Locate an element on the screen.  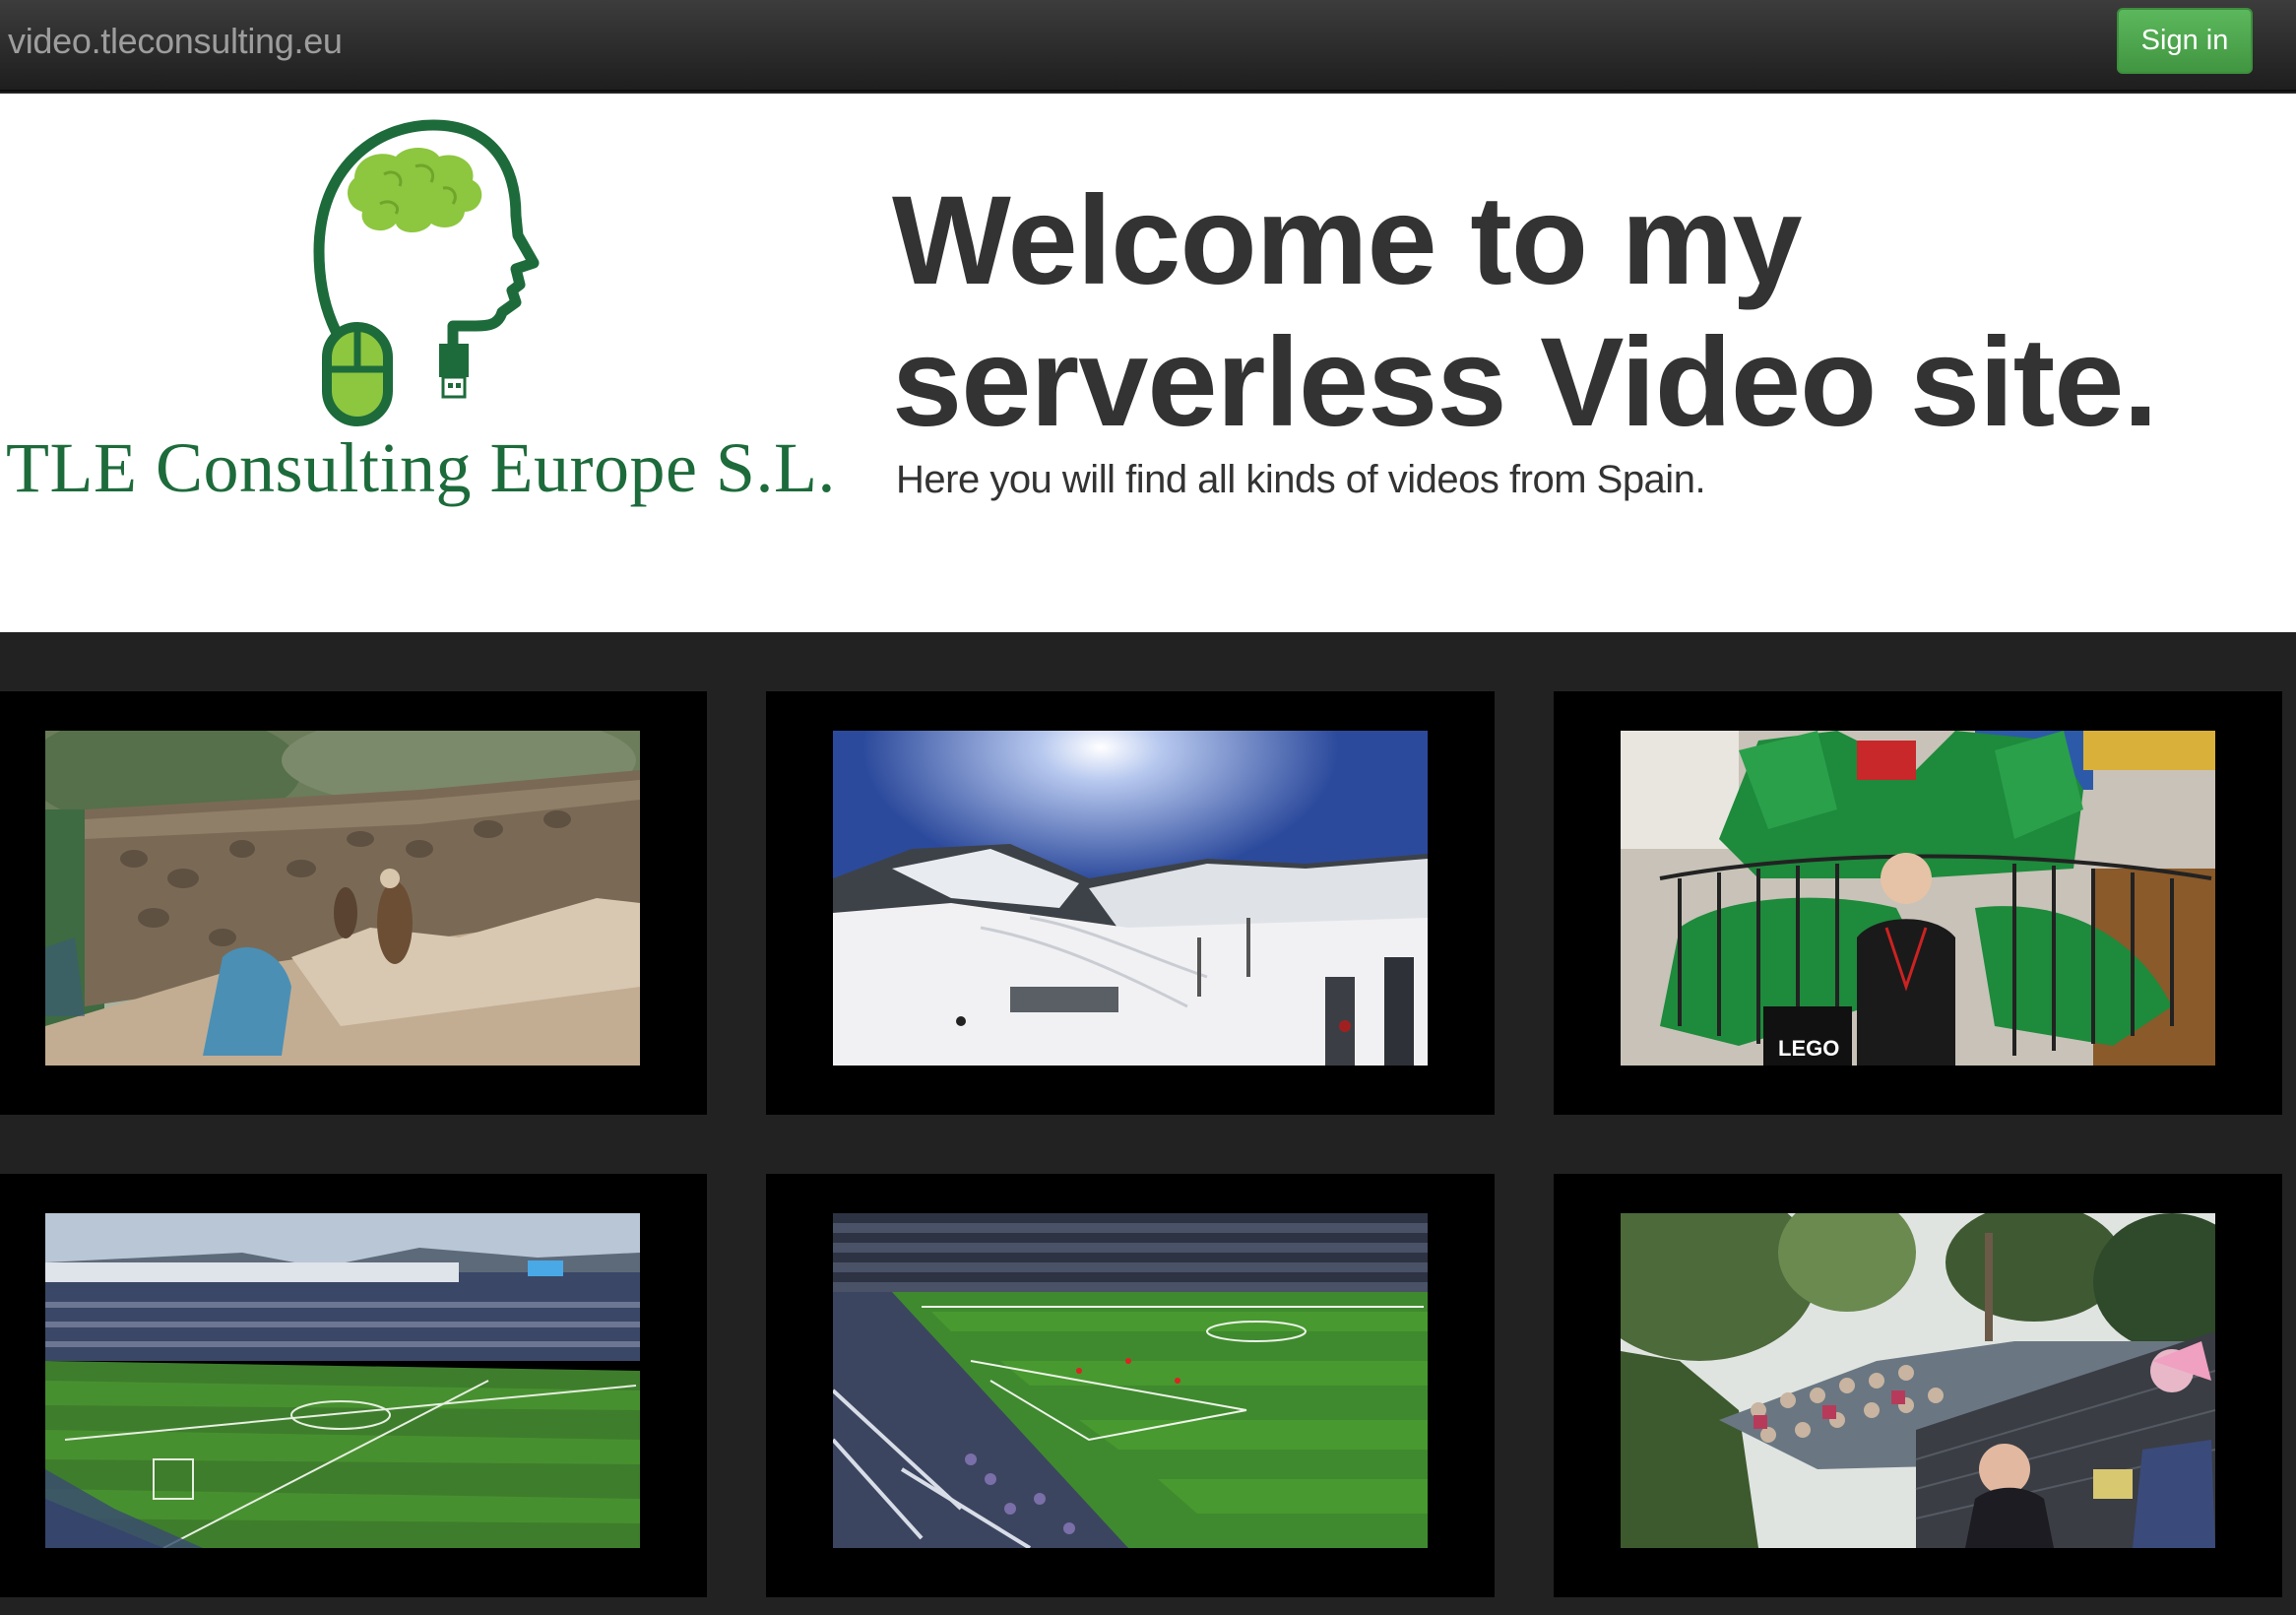
video-card: LEGO is located at coordinates (1918, 903).